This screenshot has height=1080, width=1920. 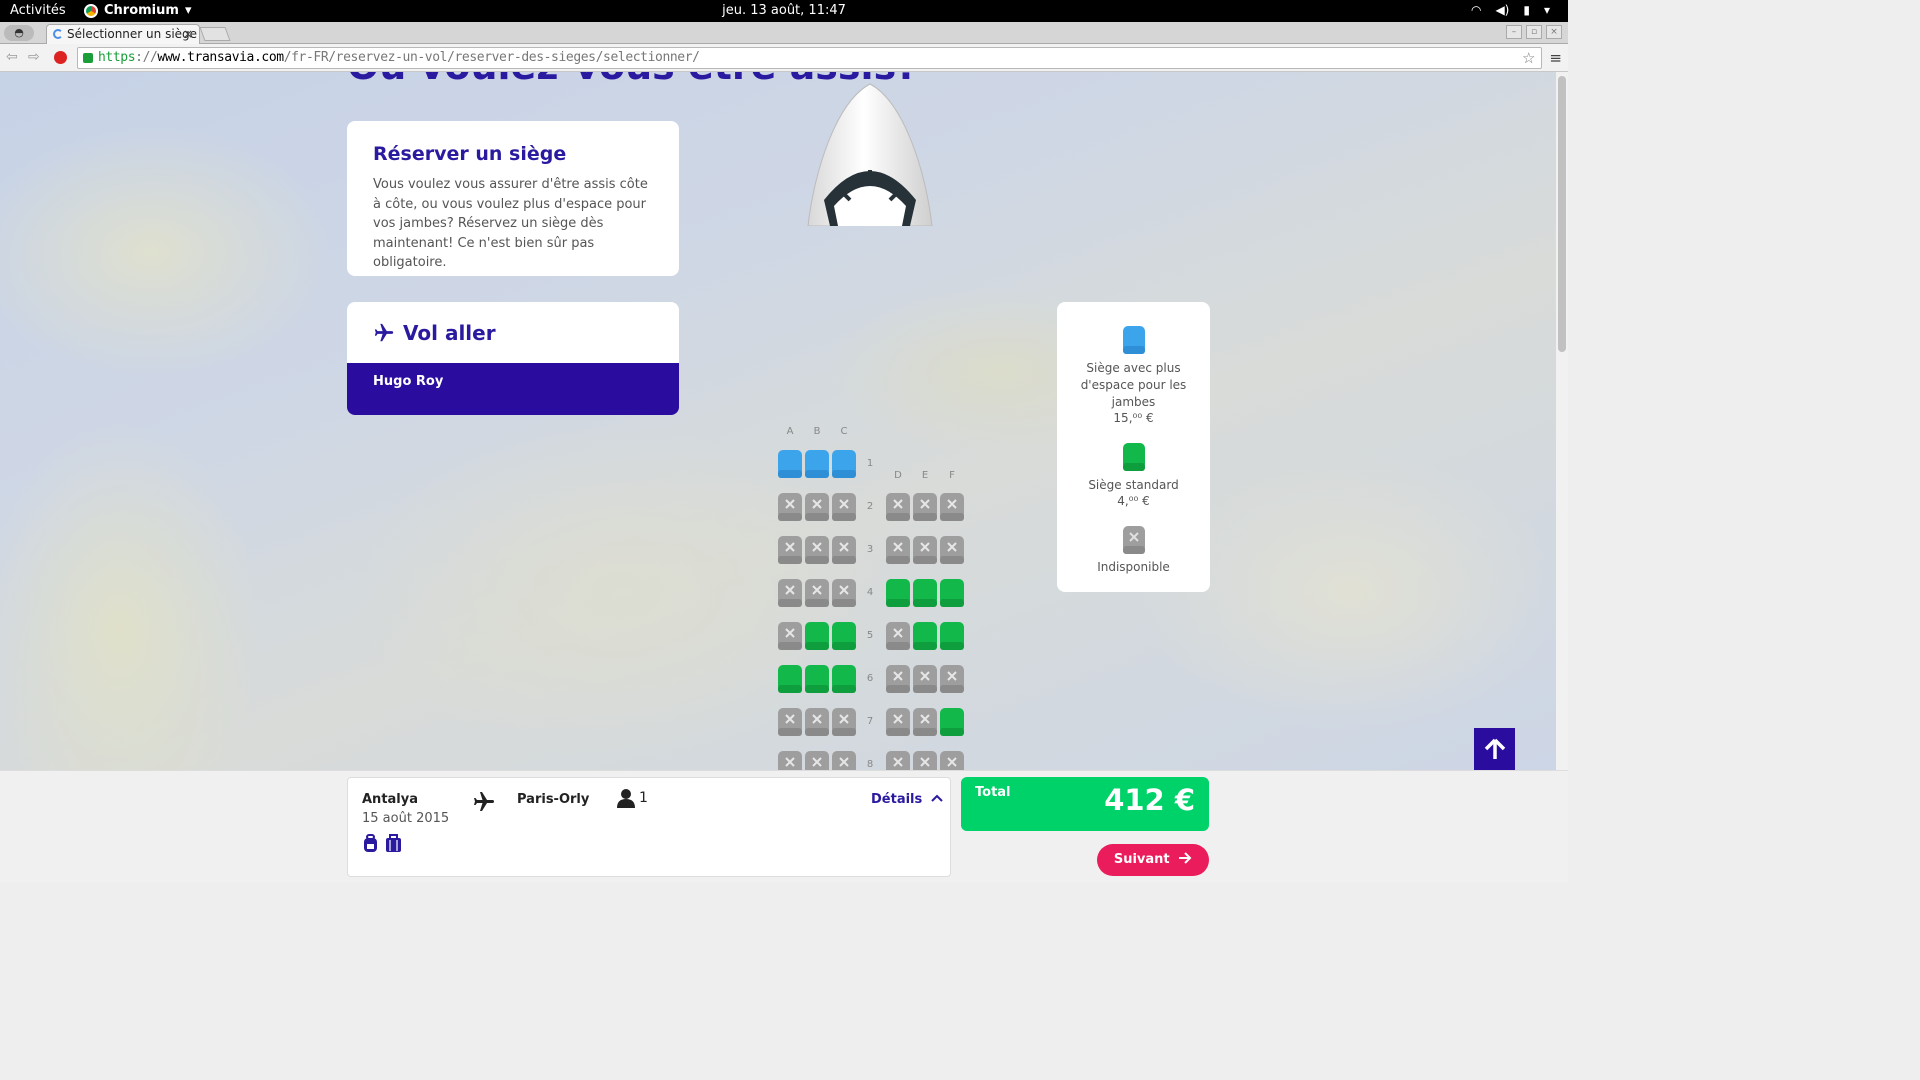 What do you see at coordinates (215, 34) in the screenshot?
I see `new-tab-button` at bounding box center [215, 34].